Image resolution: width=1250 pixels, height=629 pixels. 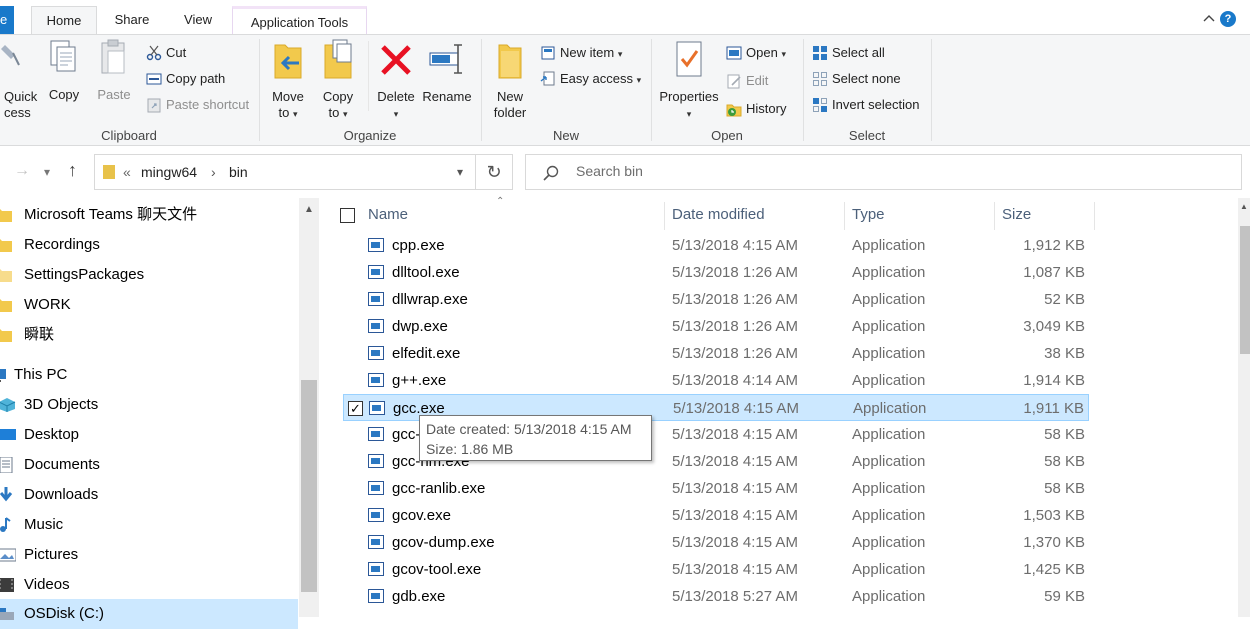 What do you see at coordinates (149, 245) in the screenshot?
I see `nav-item-recordings: Recordings` at bounding box center [149, 245].